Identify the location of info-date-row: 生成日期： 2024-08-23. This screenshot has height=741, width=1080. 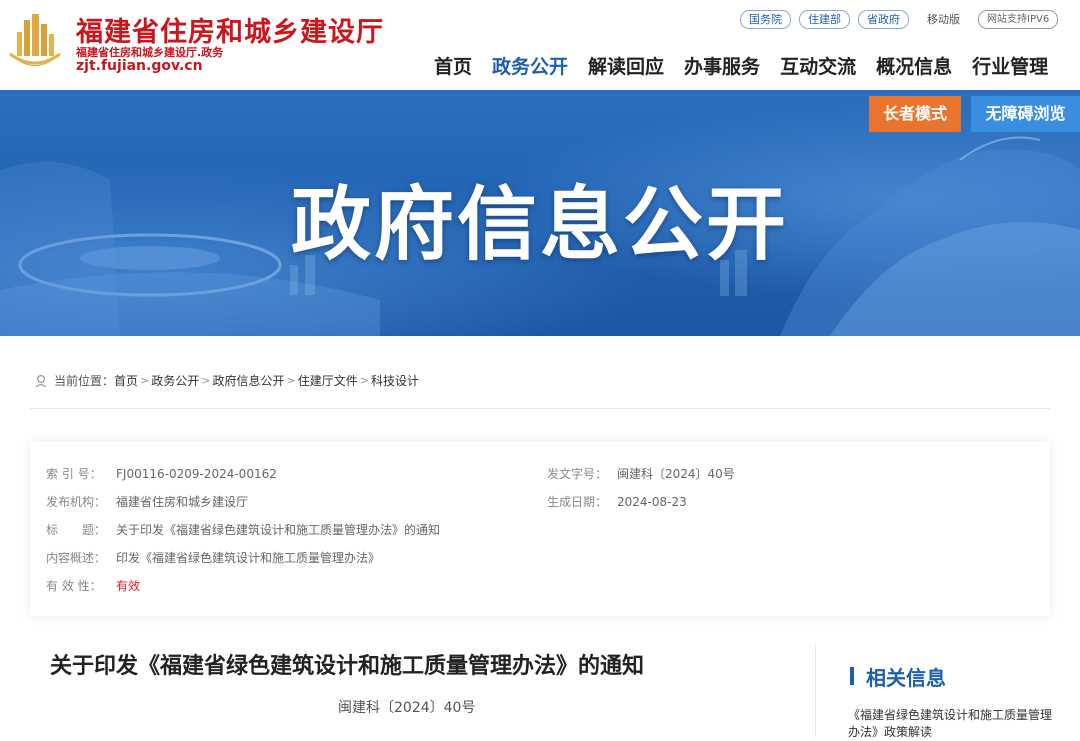
(617, 501).